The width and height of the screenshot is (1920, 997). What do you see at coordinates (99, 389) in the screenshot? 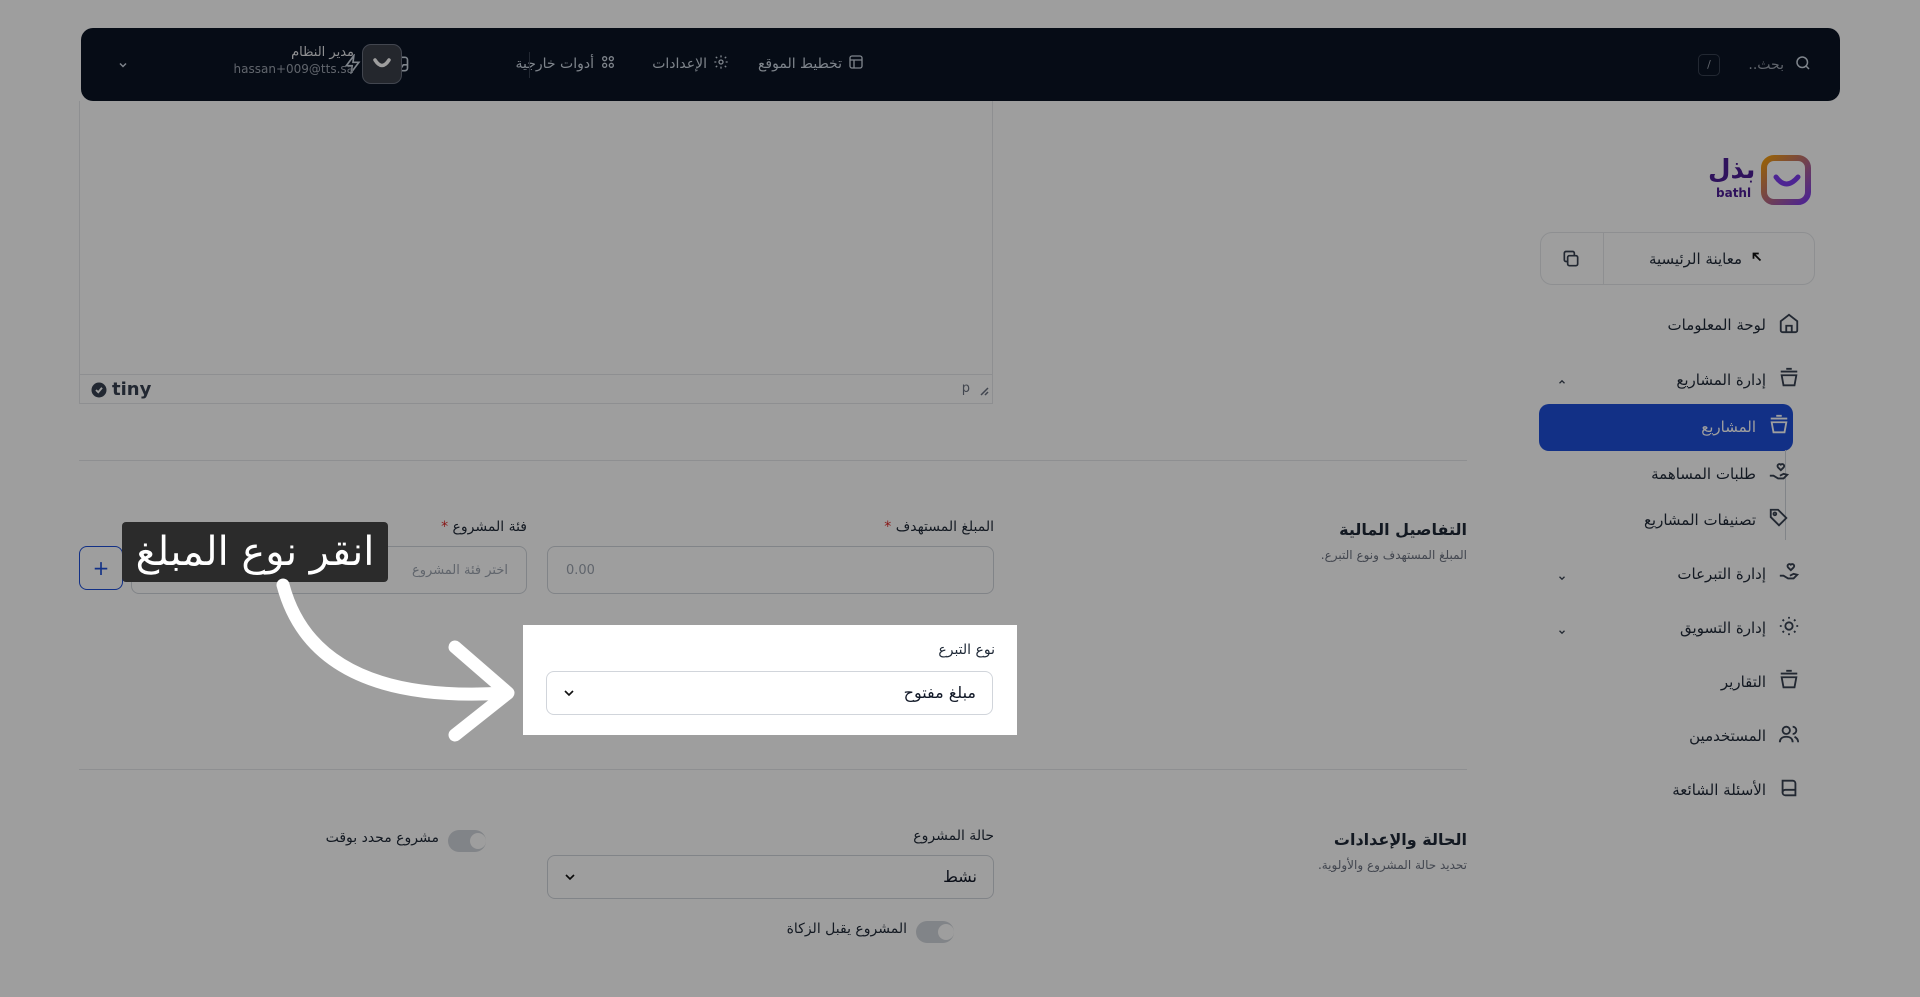
I see `tiny-icon` at bounding box center [99, 389].